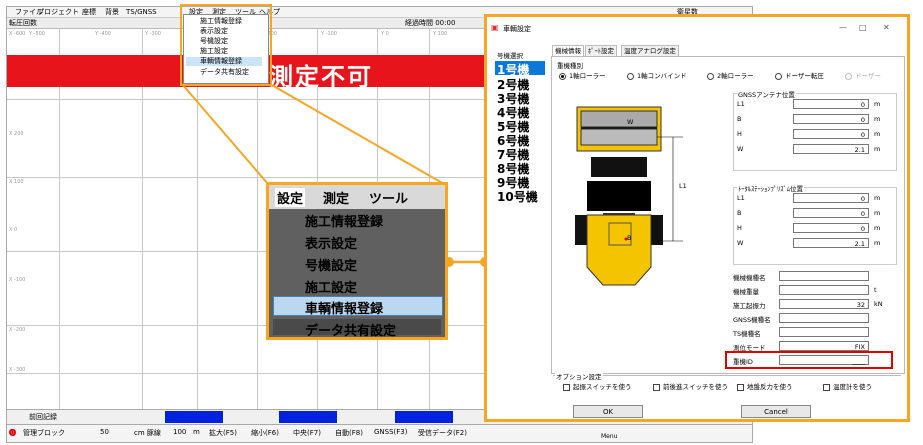 Image resolution: width=923 pixels, height=445 pixels. I want to click on gnss-field-label: W, so click(740, 149).